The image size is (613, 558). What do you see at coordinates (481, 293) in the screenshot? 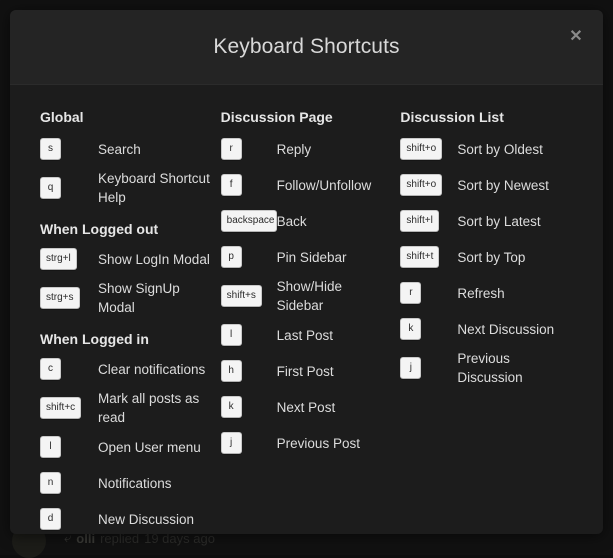
I see `shortcut-label: Refresh` at bounding box center [481, 293].